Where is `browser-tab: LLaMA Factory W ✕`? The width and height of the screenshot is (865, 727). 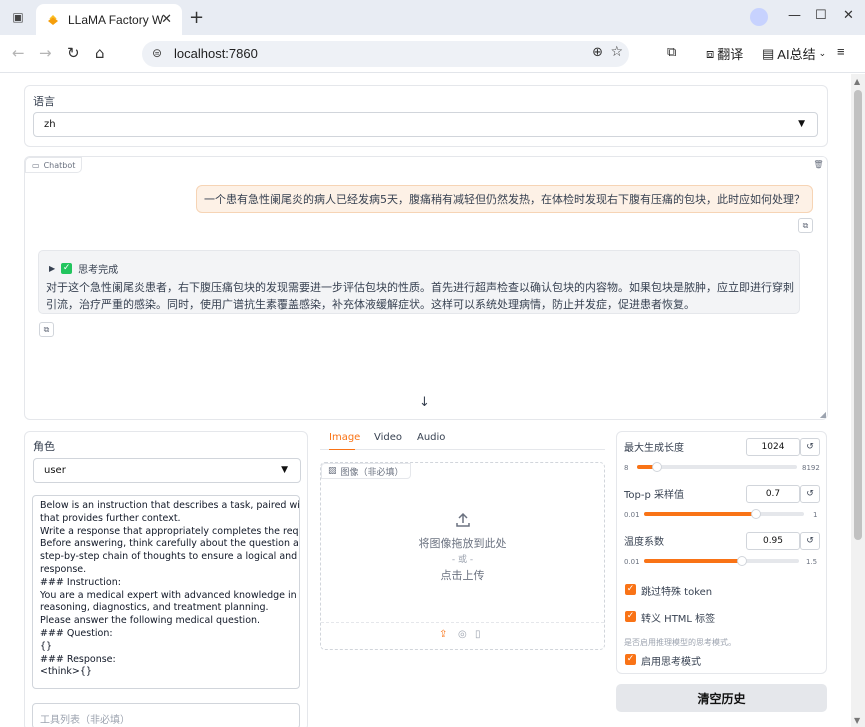 browser-tab: LLaMA Factory W ✕ is located at coordinates (109, 19).